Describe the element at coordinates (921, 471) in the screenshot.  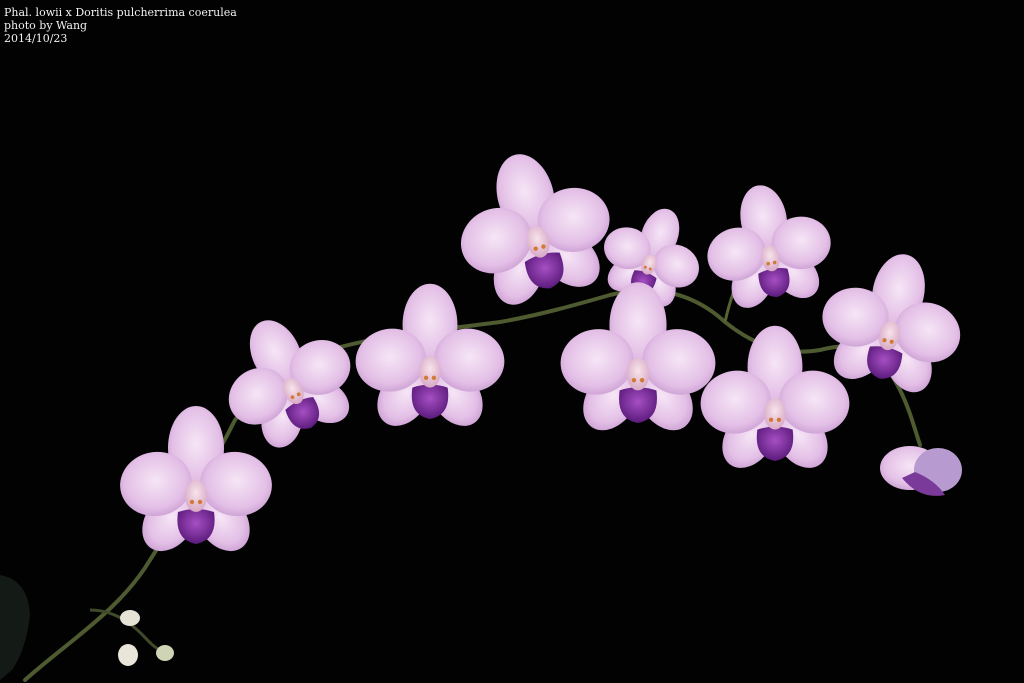
I see `orchid-bud-flower` at that location.